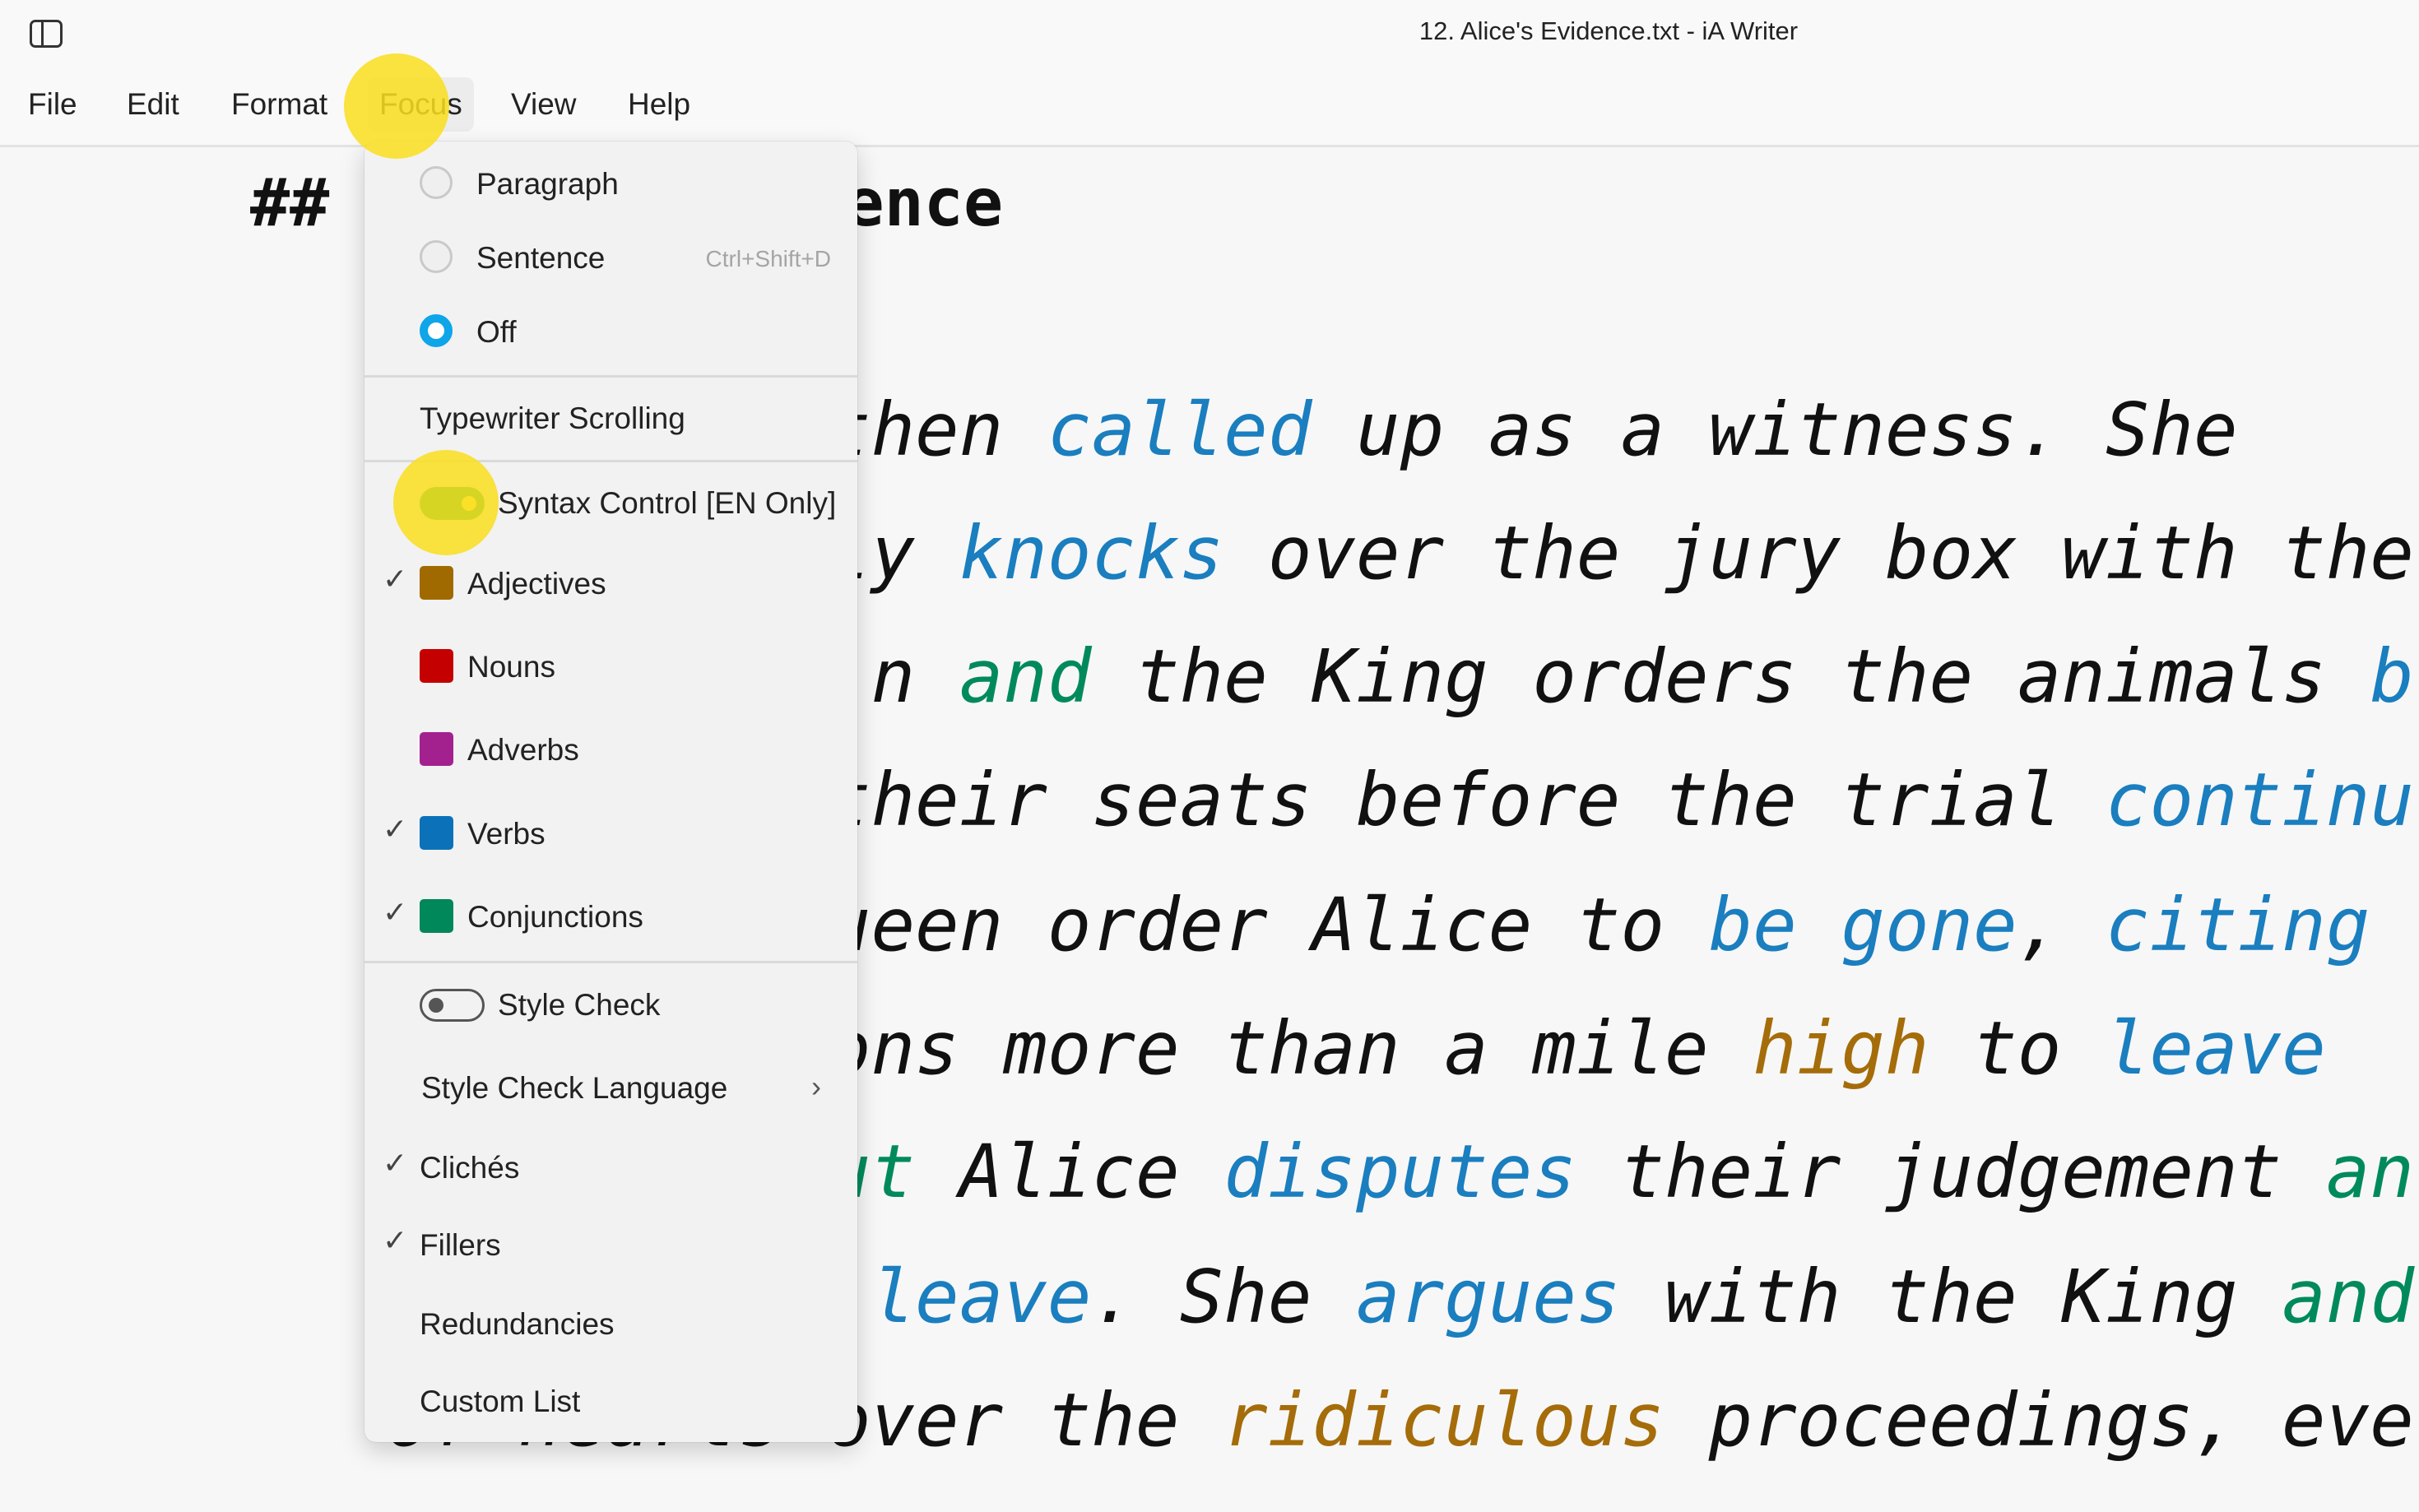 The height and width of the screenshot is (1512, 2419). What do you see at coordinates (2061, 924) in the screenshot?
I see `text-segment: ,` at bounding box center [2061, 924].